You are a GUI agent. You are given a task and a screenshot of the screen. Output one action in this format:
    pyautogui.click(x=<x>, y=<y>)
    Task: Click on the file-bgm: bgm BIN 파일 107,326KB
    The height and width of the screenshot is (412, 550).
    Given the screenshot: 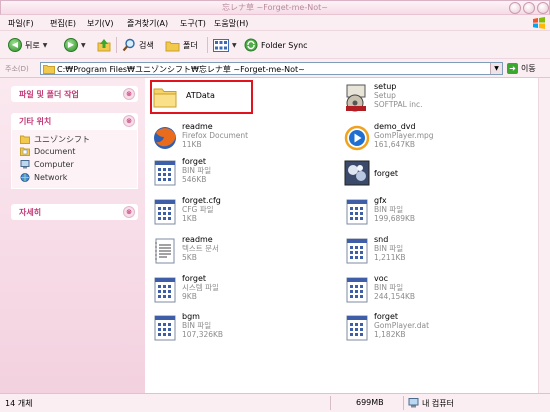 What is the action you would take?
    pyautogui.click(x=220, y=330)
    